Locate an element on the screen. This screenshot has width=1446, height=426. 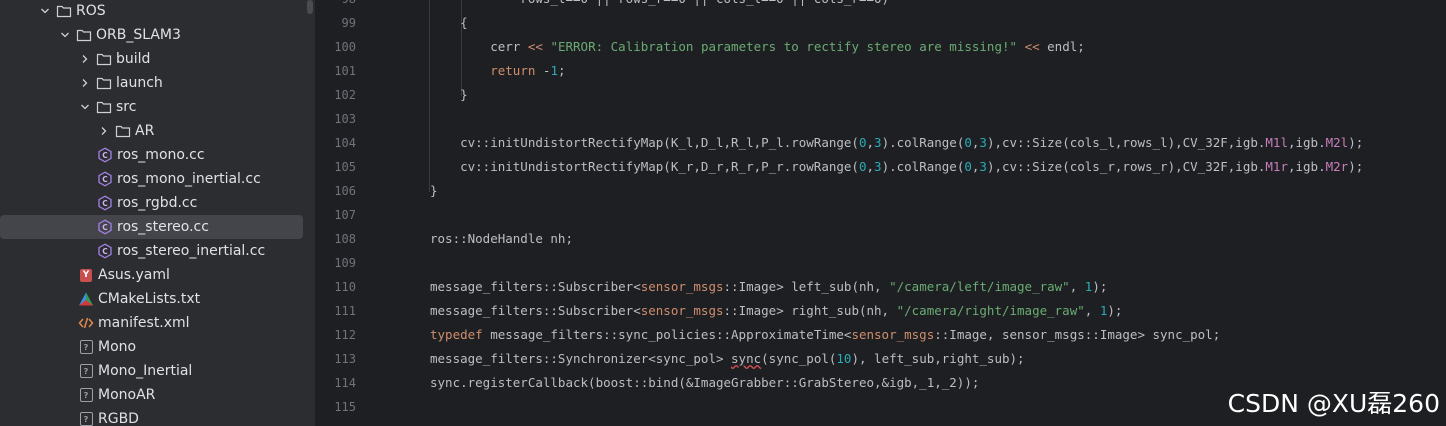
tree-item-label: ros_stereo_inertial.cc is located at coordinates (191, 251).